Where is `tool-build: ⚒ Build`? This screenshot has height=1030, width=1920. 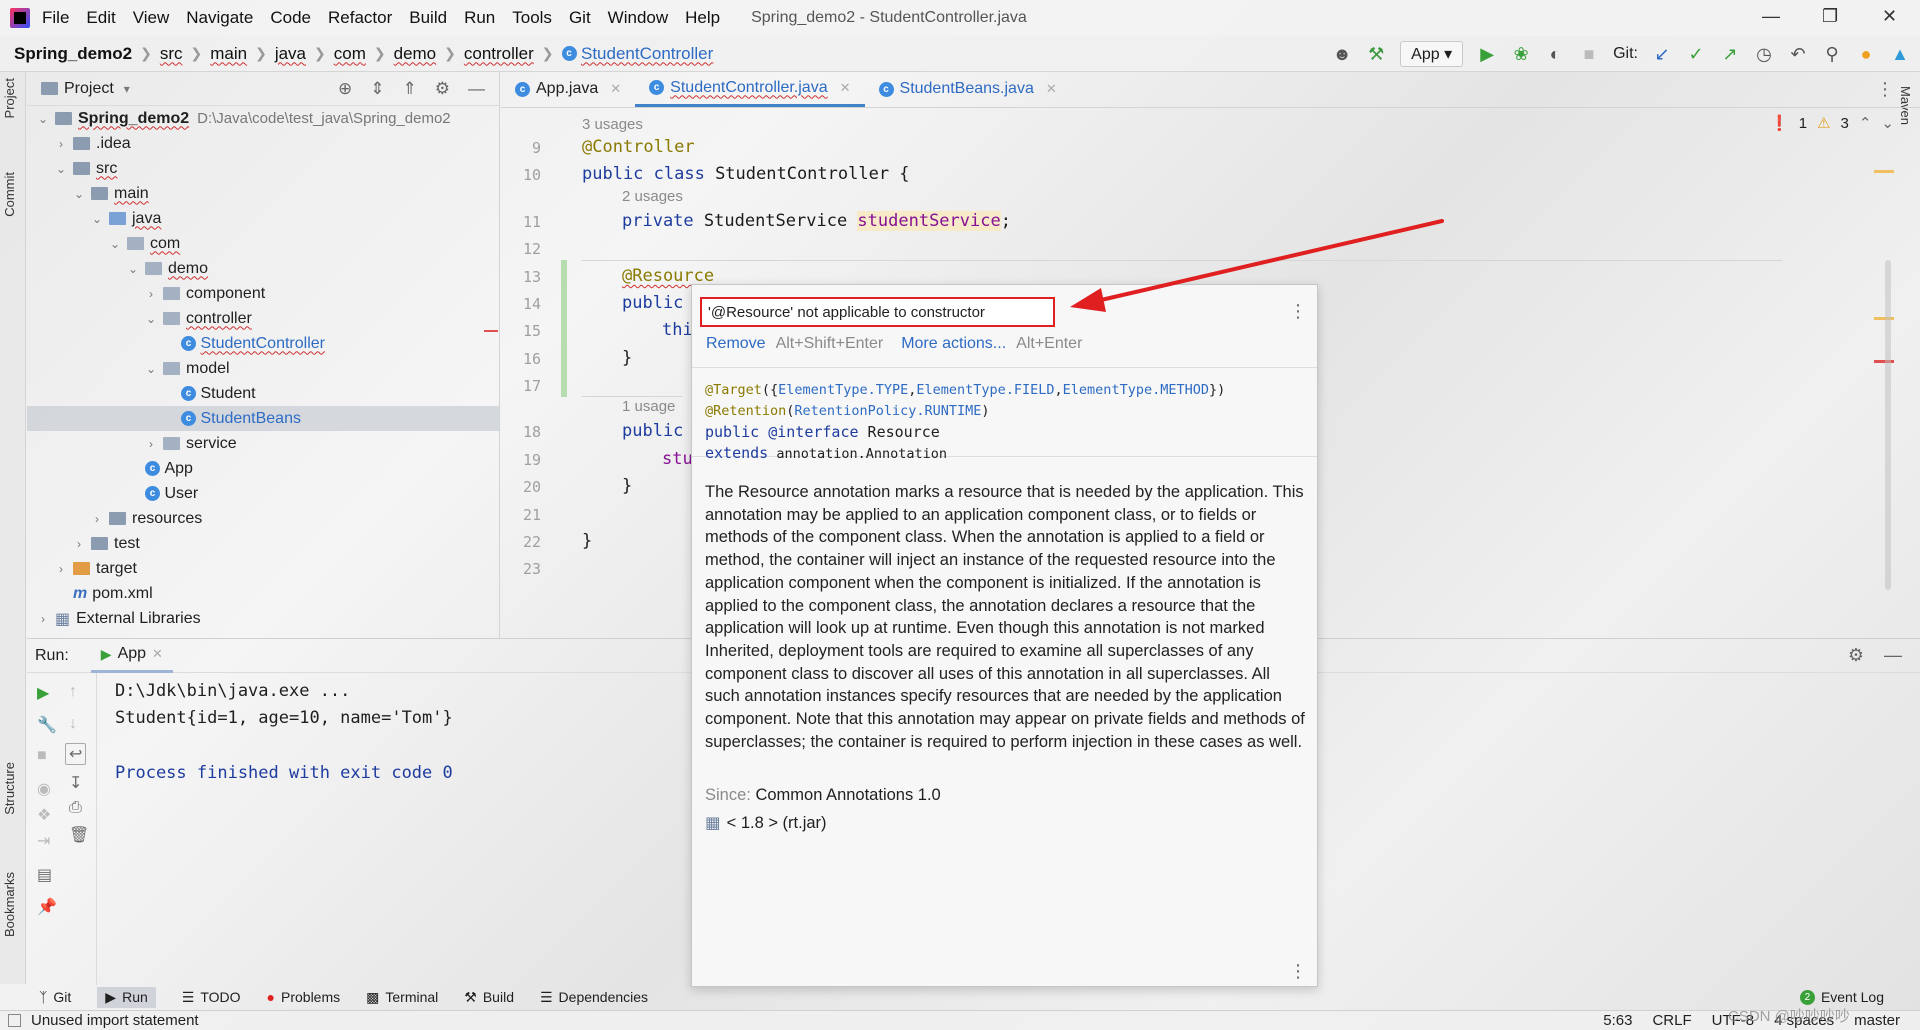 tool-build: ⚒ Build is located at coordinates (489, 997).